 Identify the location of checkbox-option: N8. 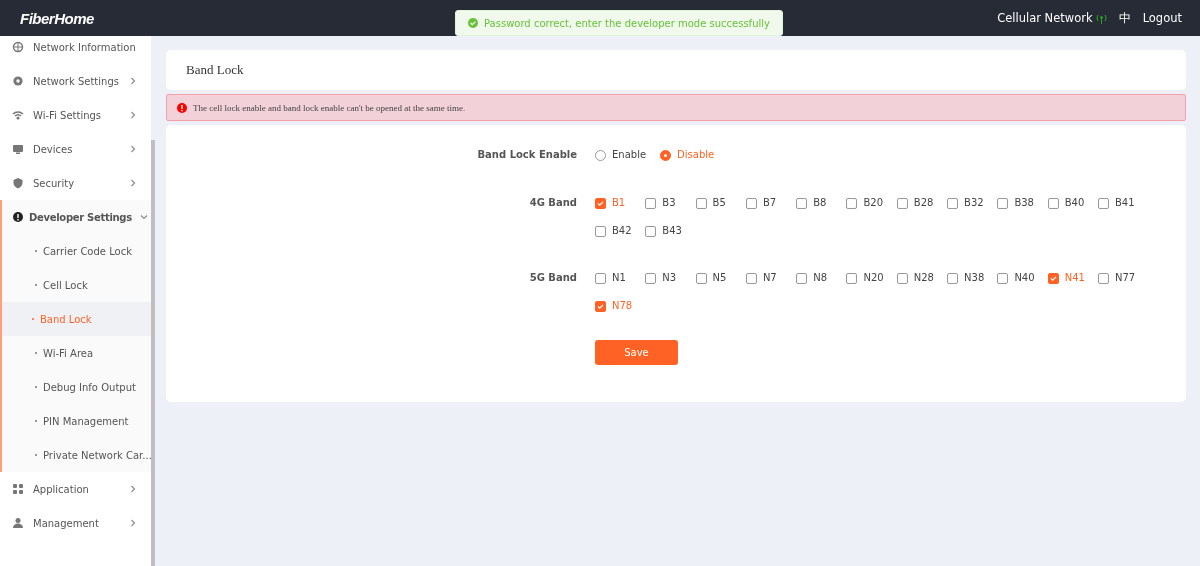
(821, 278).